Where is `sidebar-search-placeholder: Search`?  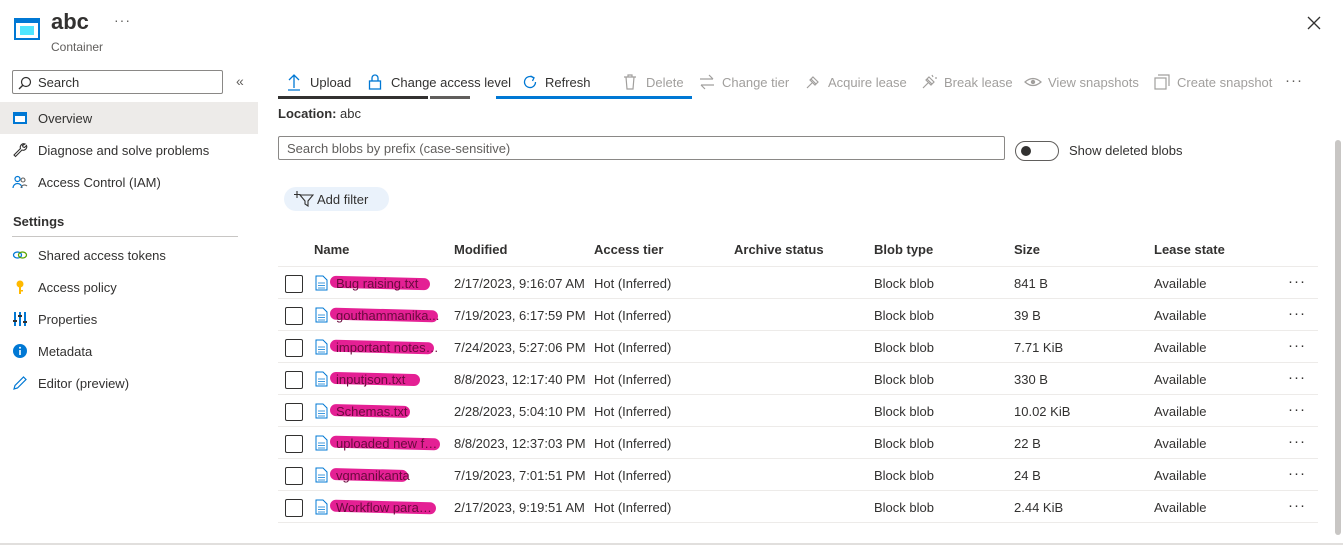 sidebar-search-placeholder: Search is located at coordinates (59, 82).